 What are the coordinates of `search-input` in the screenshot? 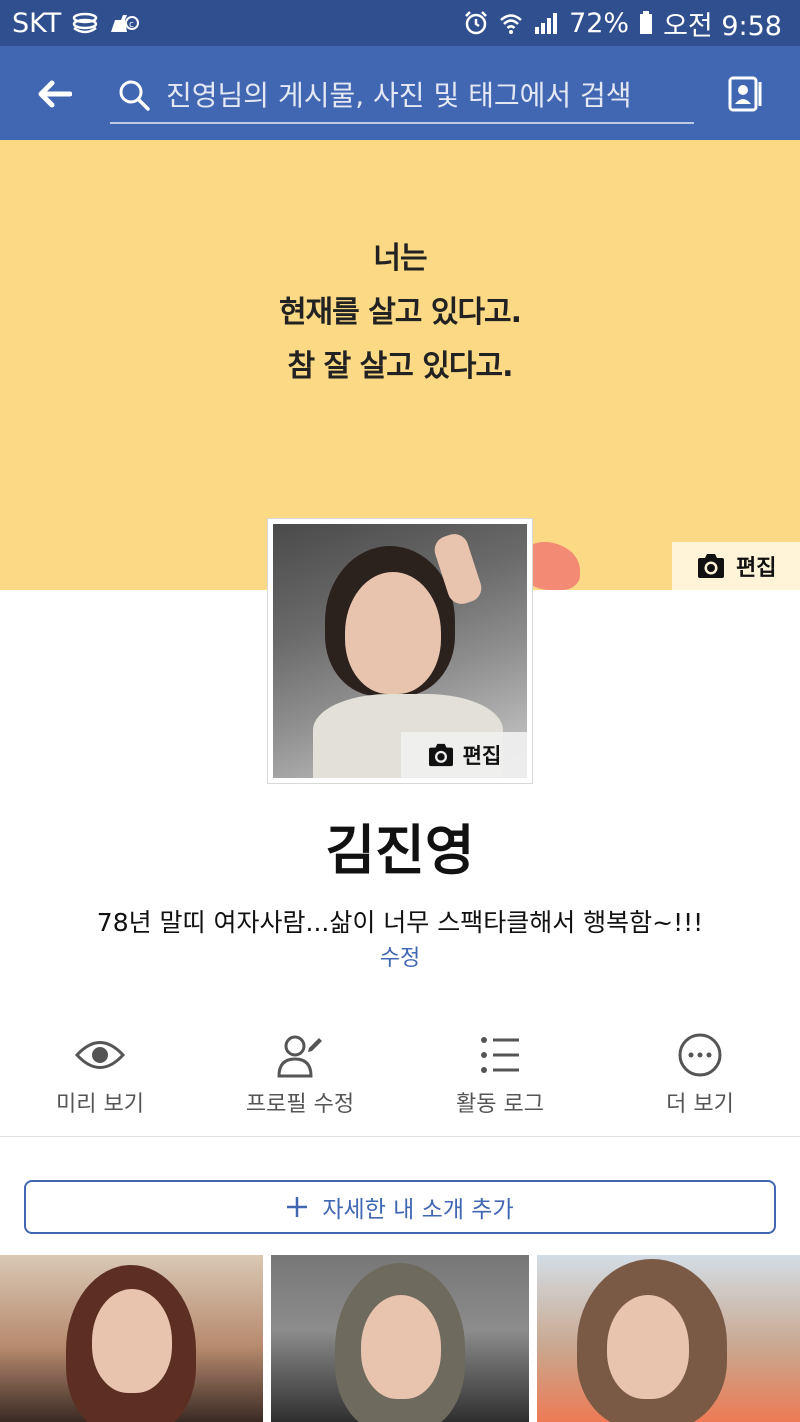 It's located at (429, 95).